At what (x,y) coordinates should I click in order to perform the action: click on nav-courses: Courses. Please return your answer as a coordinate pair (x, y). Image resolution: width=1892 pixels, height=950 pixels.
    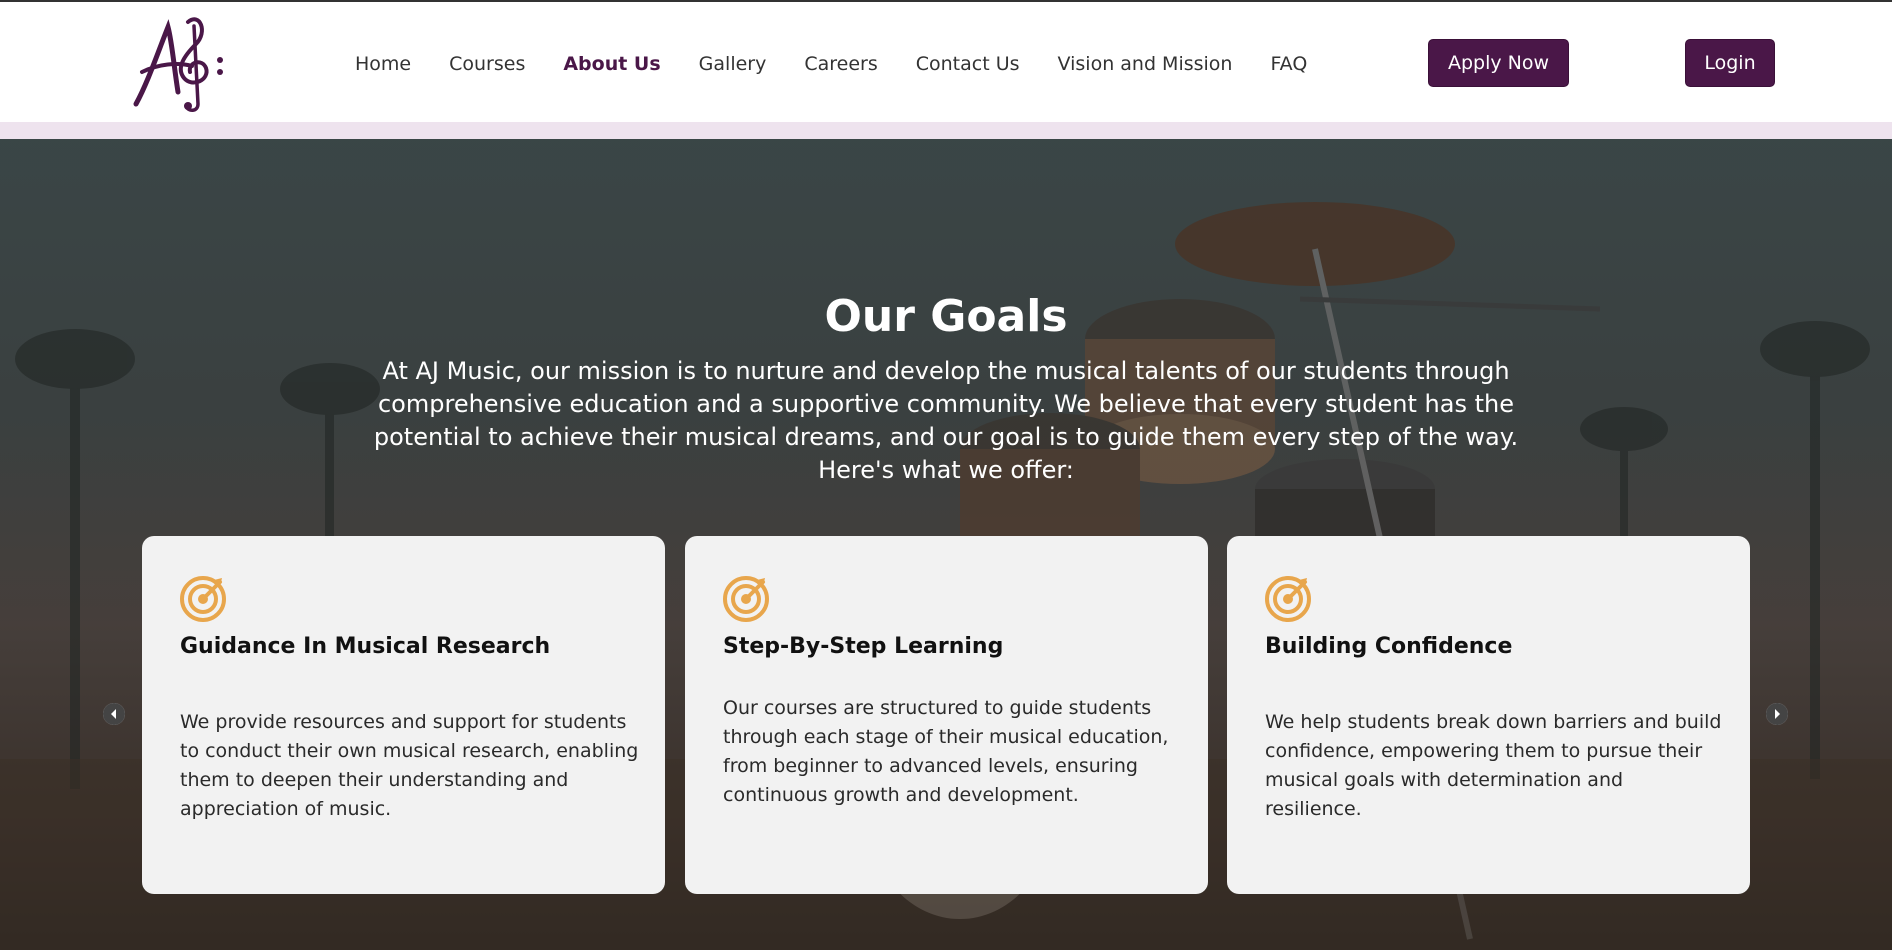
    Looking at the image, I should click on (487, 64).